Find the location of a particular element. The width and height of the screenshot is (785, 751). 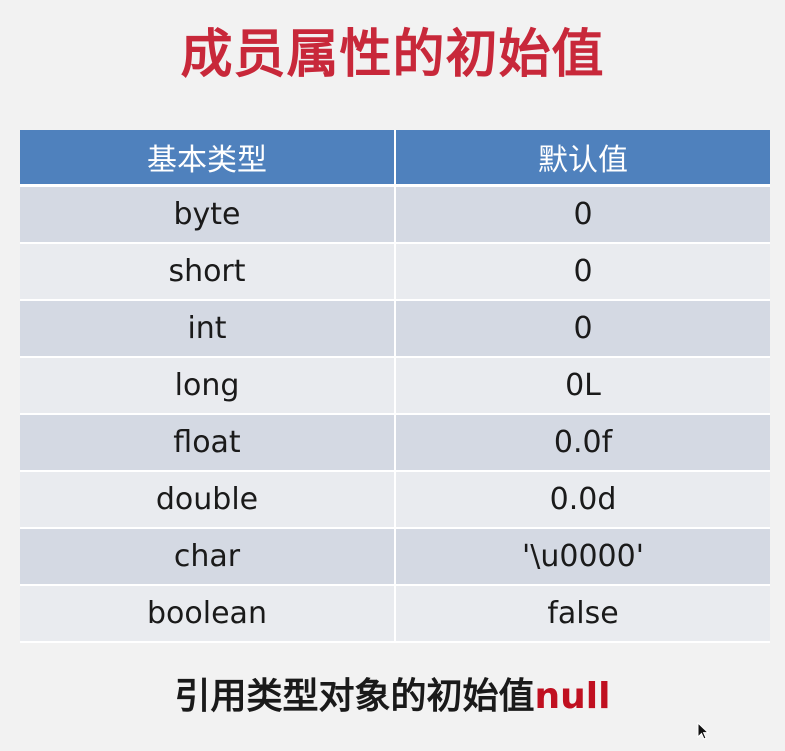

table-row: boolean false is located at coordinates (395, 614).